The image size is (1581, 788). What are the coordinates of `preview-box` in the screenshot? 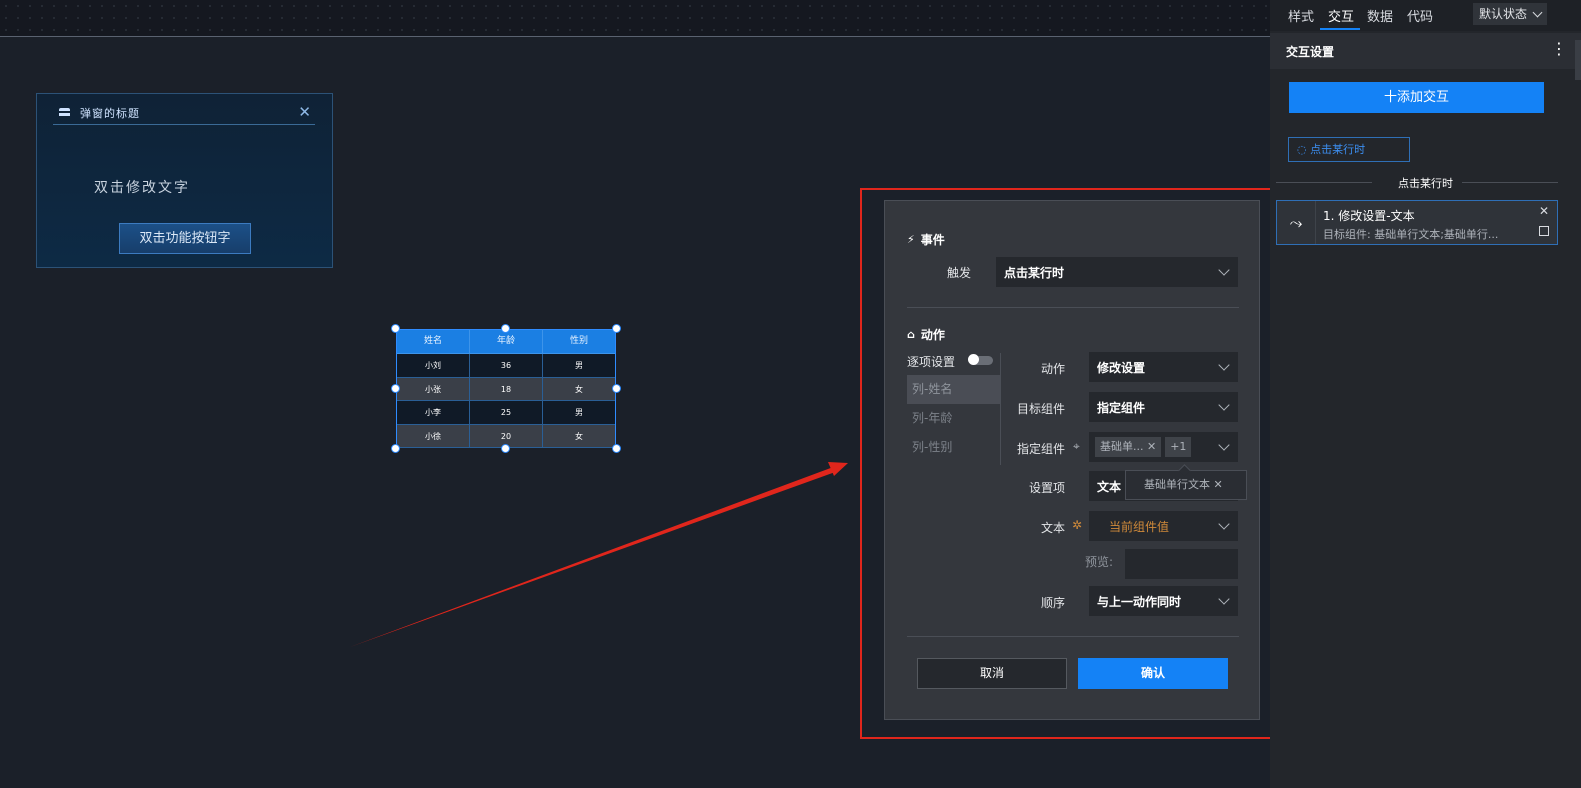 It's located at (1181, 564).